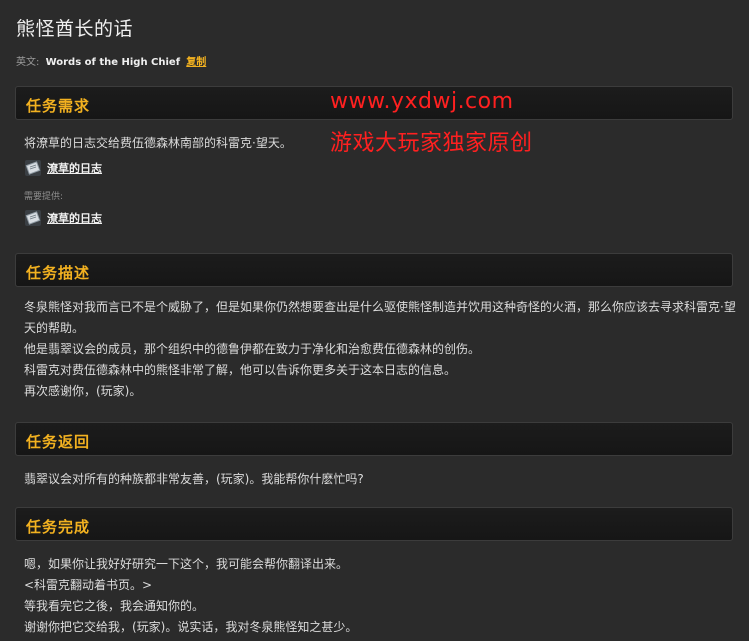 Image resolution: width=749 pixels, height=641 pixels. What do you see at coordinates (114, 606) in the screenshot?
I see `complete-line: 等我看完它之後，我会通知你的。` at bounding box center [114, 606].